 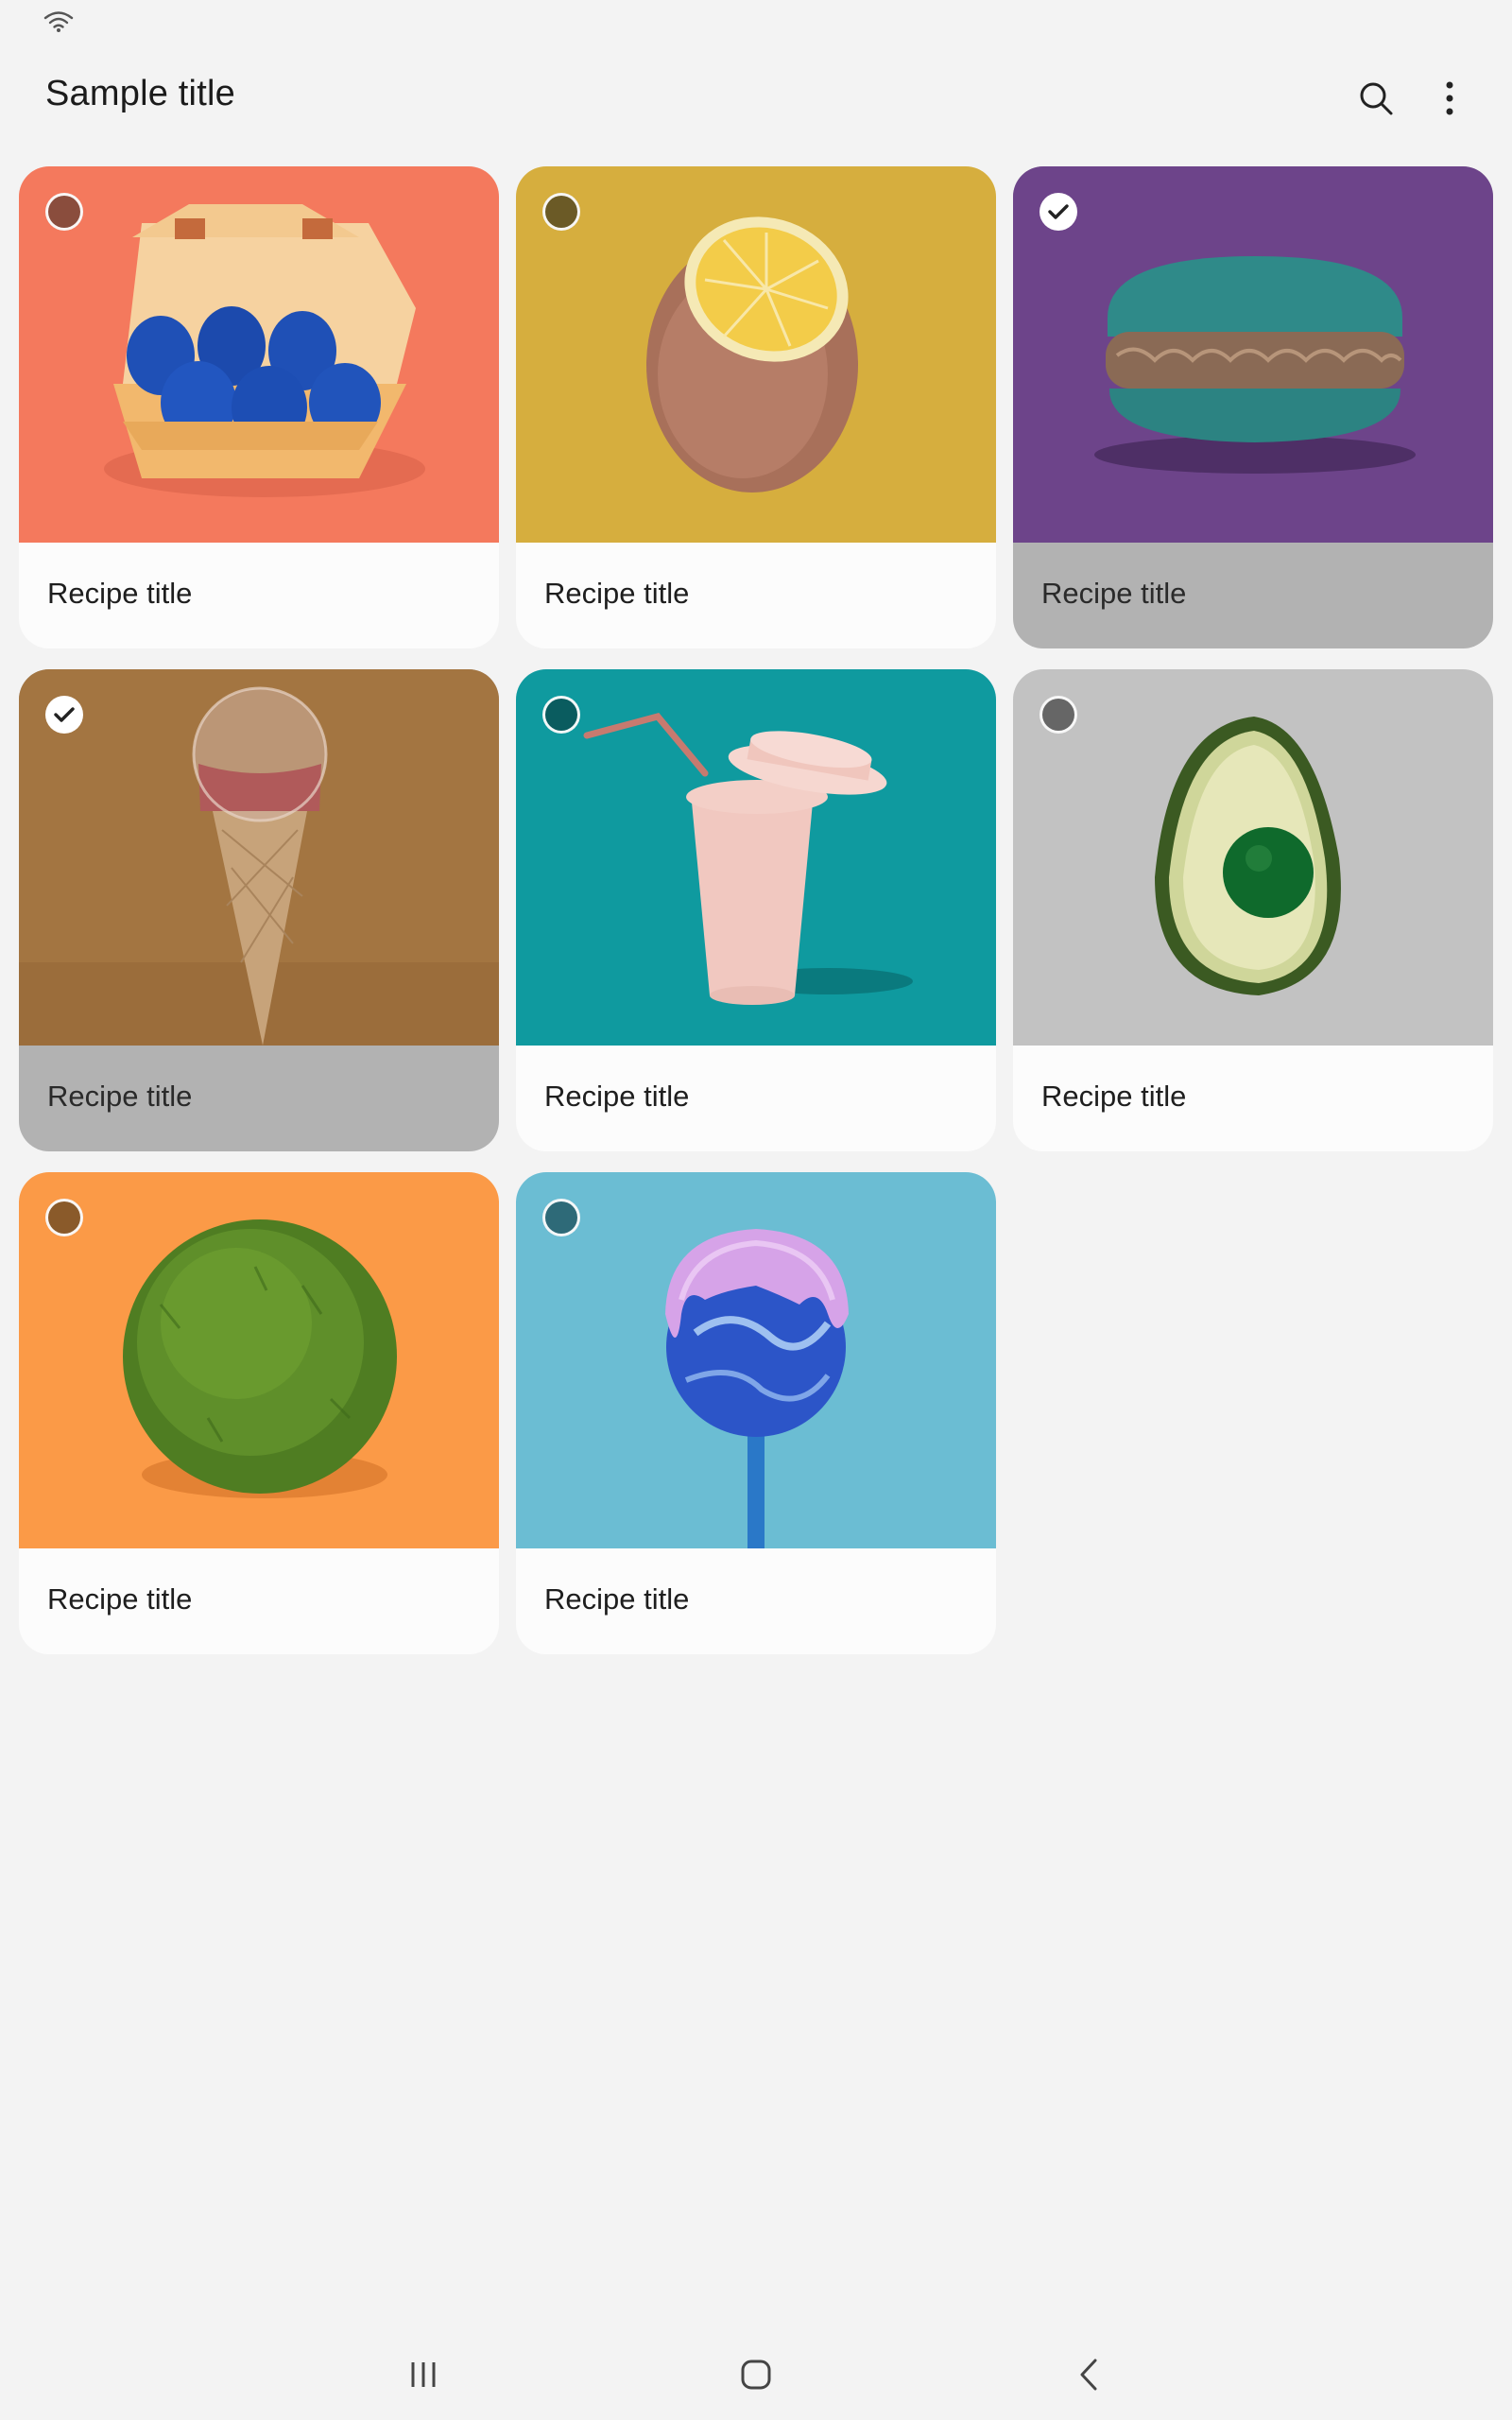 I want to click on search-icon, so click(x=1376, y=99).